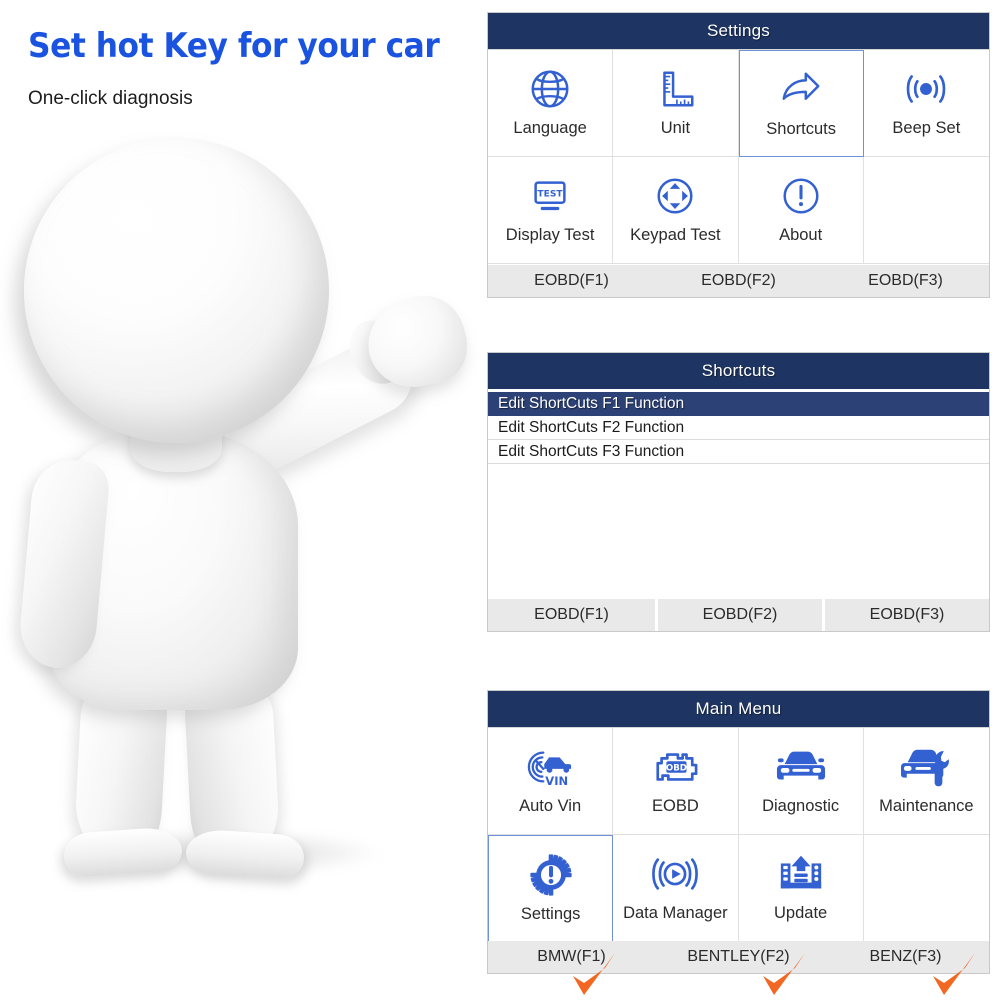  Describe the element at coordinates (245, 854) in the screenshot. I see `mascot-right-foot` at that location.